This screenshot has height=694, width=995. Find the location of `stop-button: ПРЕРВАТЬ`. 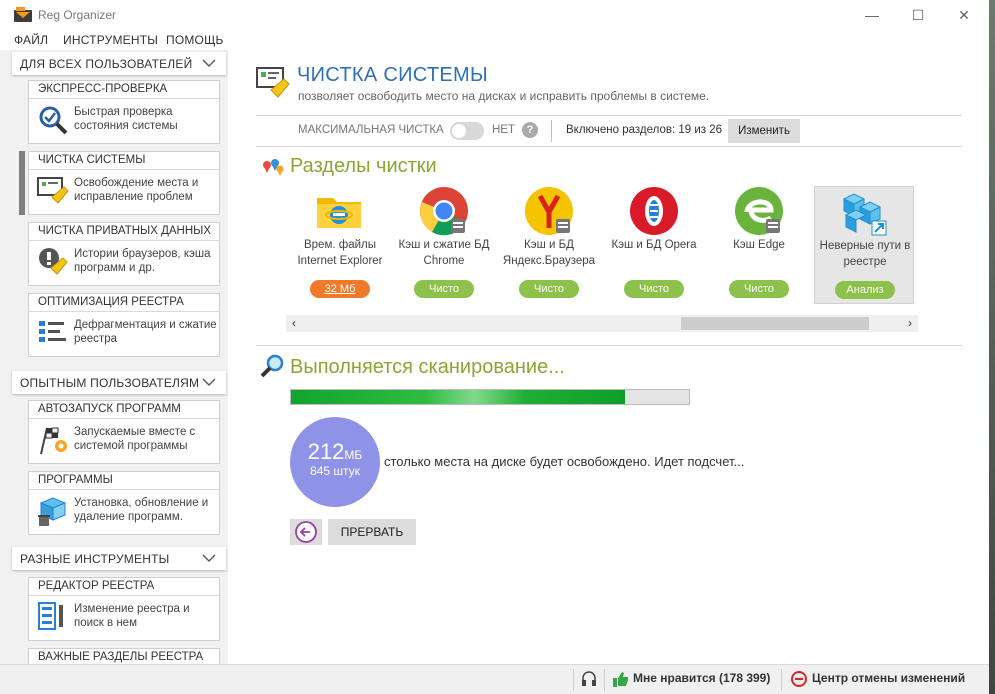

stop-button: ПРЕРВАТЬ is located at coordinates (372, 532).